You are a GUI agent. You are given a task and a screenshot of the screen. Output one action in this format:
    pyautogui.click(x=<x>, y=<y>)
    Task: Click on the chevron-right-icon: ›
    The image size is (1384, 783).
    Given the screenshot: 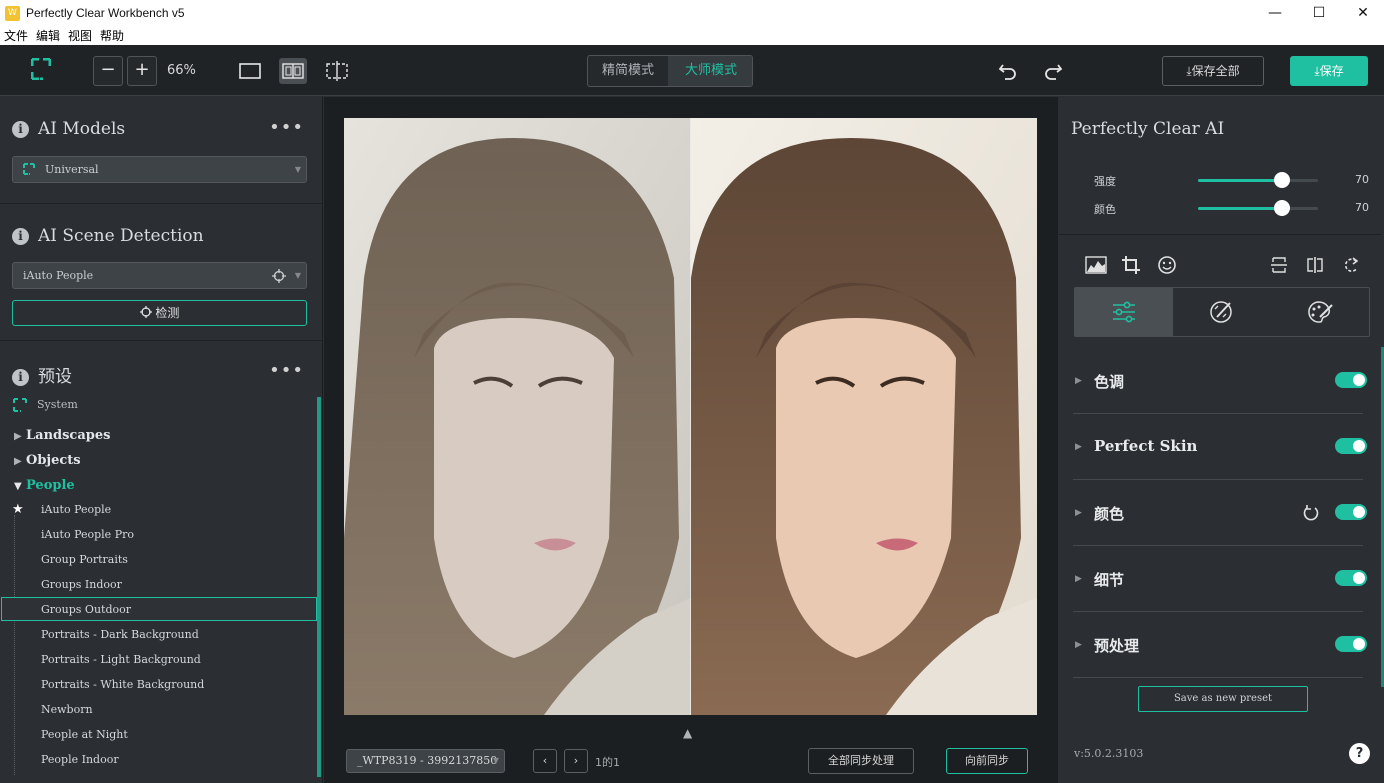 What is the action you would take?
    pyautogui.click(x=576, y=760)
    